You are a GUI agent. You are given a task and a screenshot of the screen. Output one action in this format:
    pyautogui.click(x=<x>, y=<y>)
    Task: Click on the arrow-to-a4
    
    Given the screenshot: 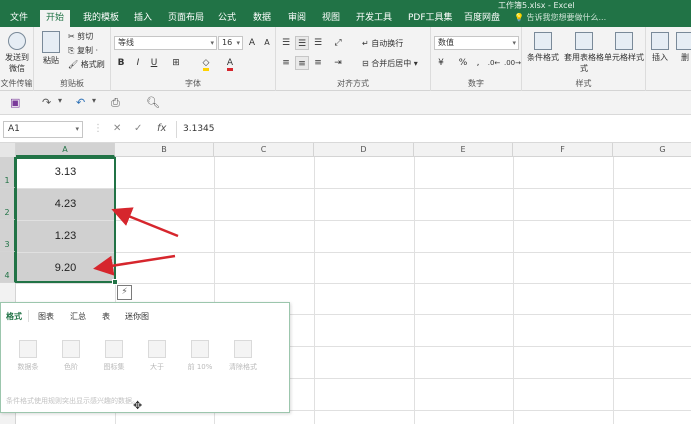 What is the action you would take?
    pyautogui.click(x=134, y=265)
    